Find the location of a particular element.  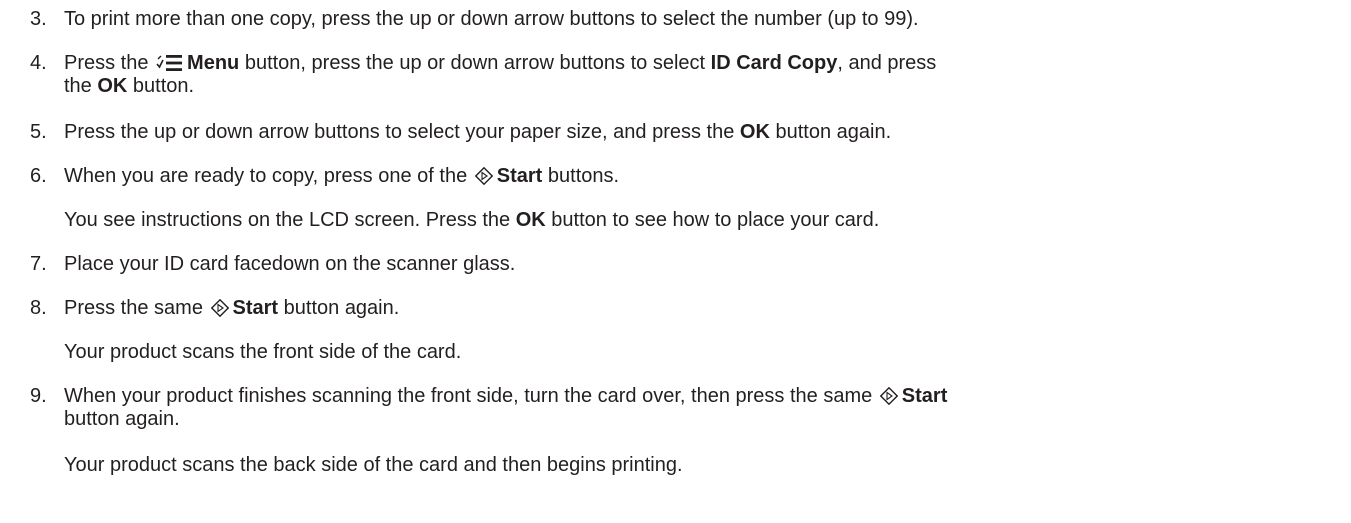

menu-label: Menu is located at coordinates (213, 63).